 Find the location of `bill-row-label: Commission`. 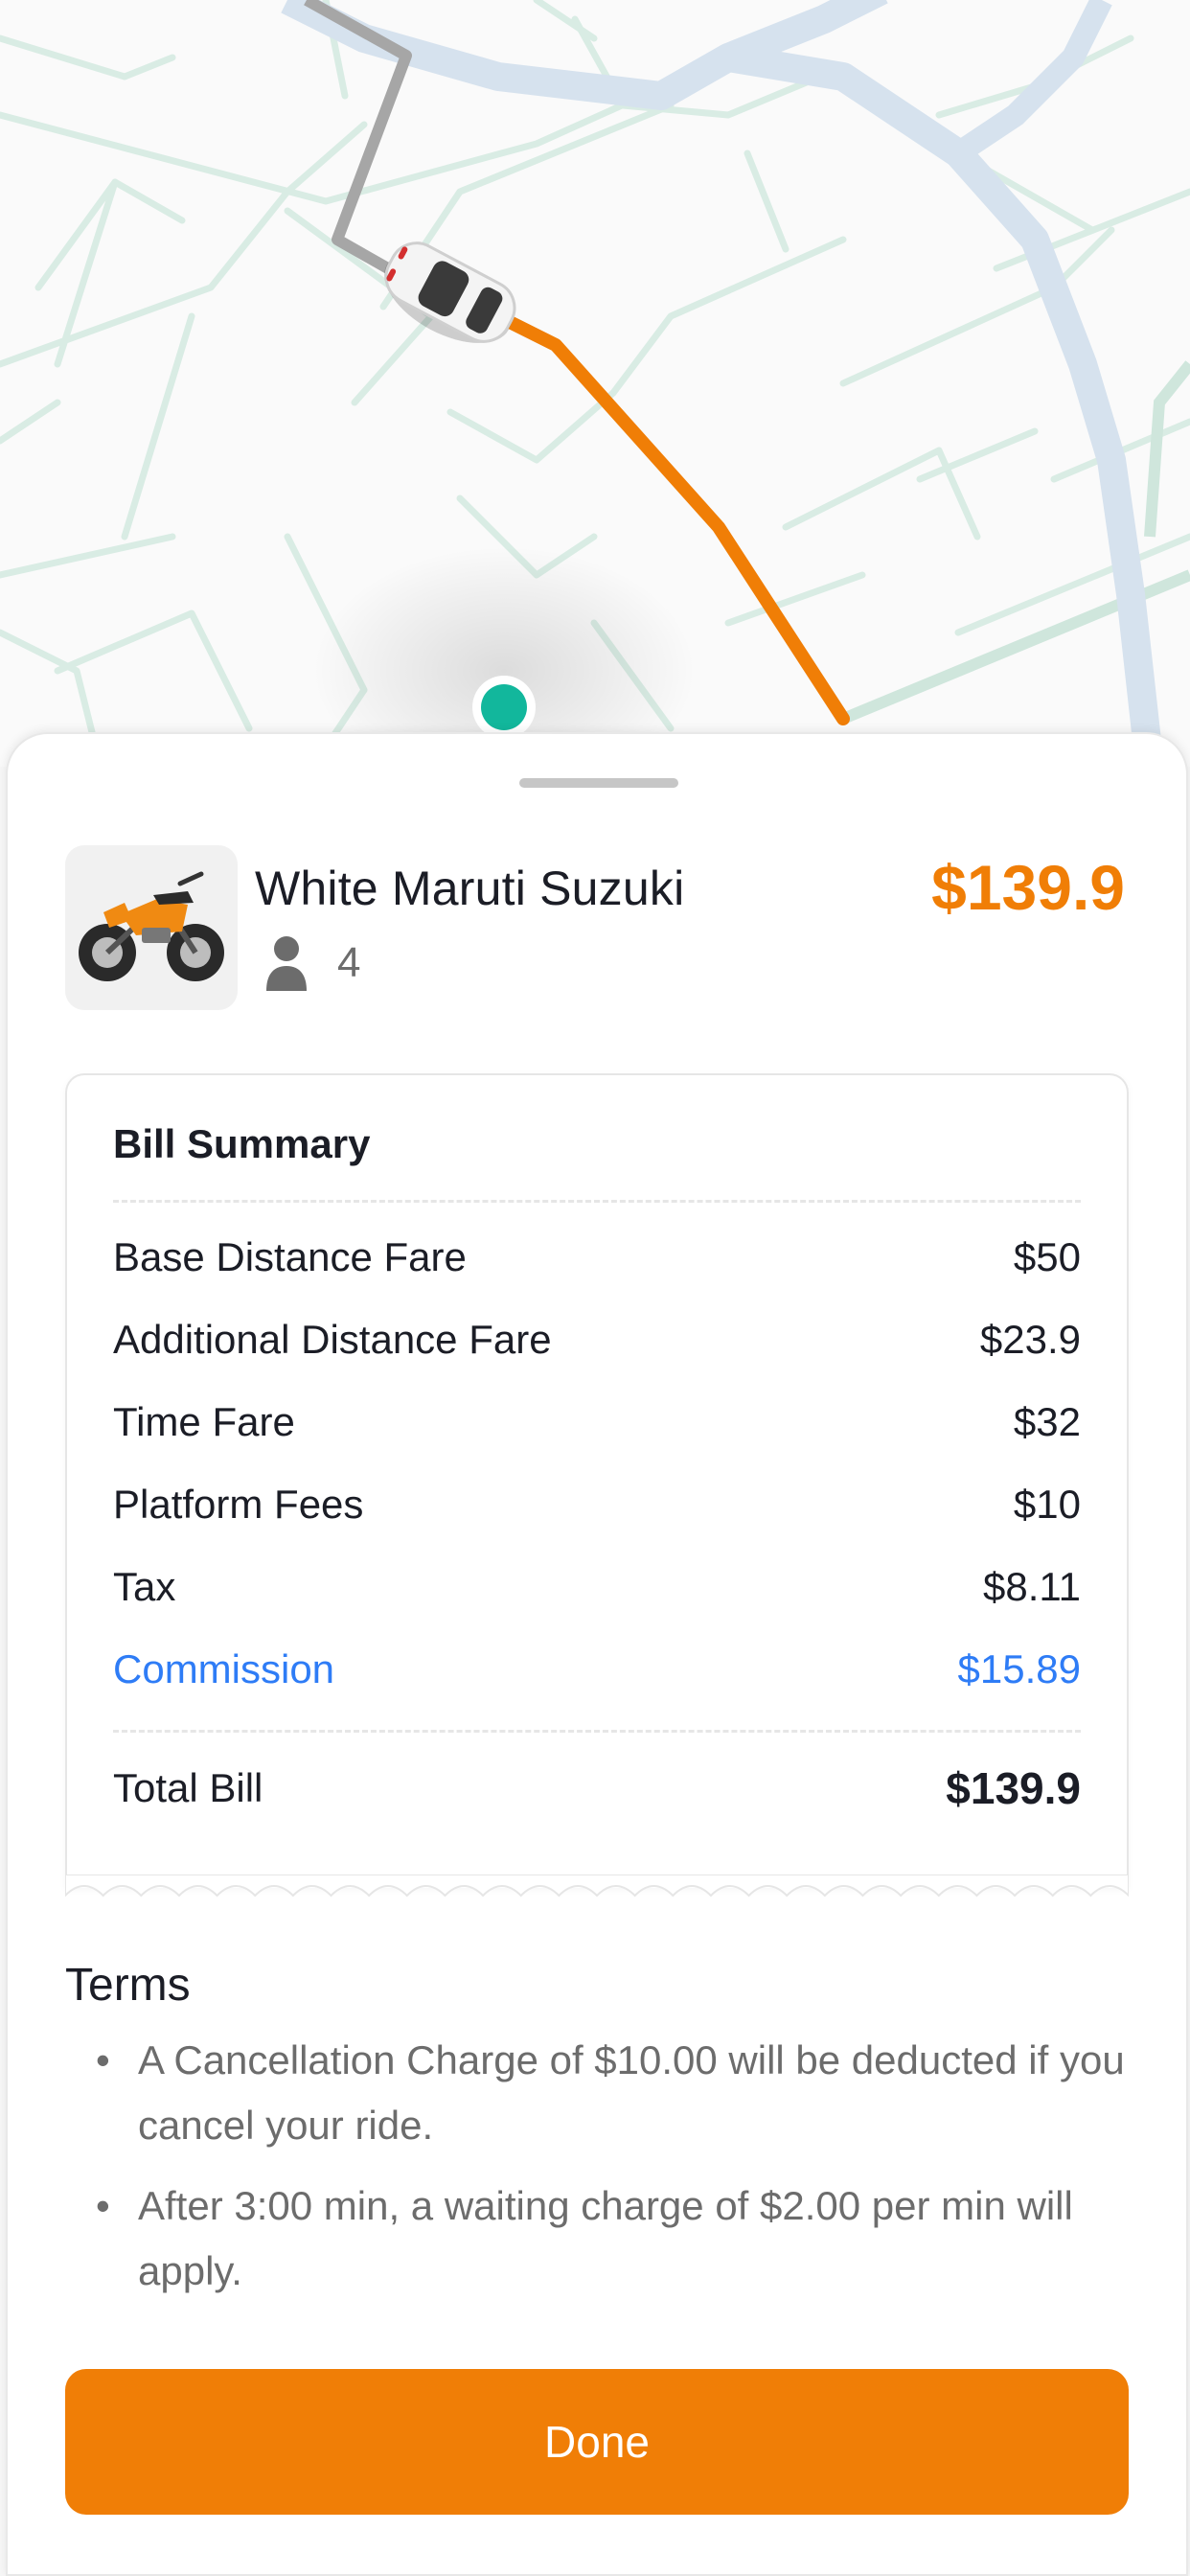

bill-row-label: Commission is located at coordinates (224, 1669).